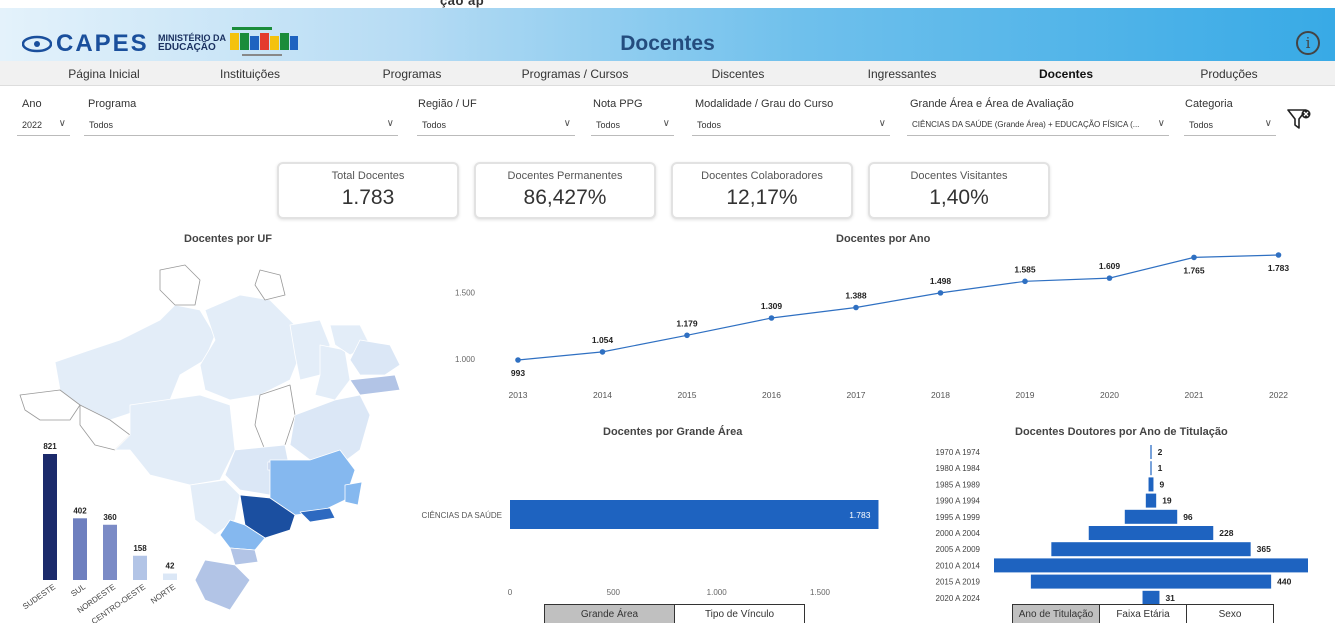  What do you see at coordinates (958, 468) in the screenshot?
I see `titulacao-category-label: 1980 A 1984` at bounding box center [958, 468].